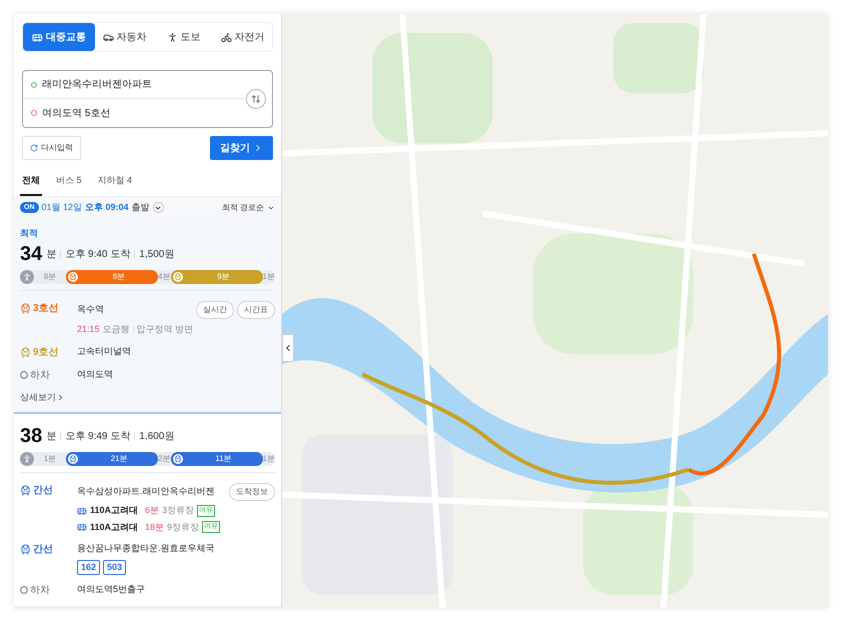 This screenshot has width=842, height=625. What do you see at coordinates (183, 37) in the screenshot?
I see `mode-tab: 도보` at bounding box center [183, 37].